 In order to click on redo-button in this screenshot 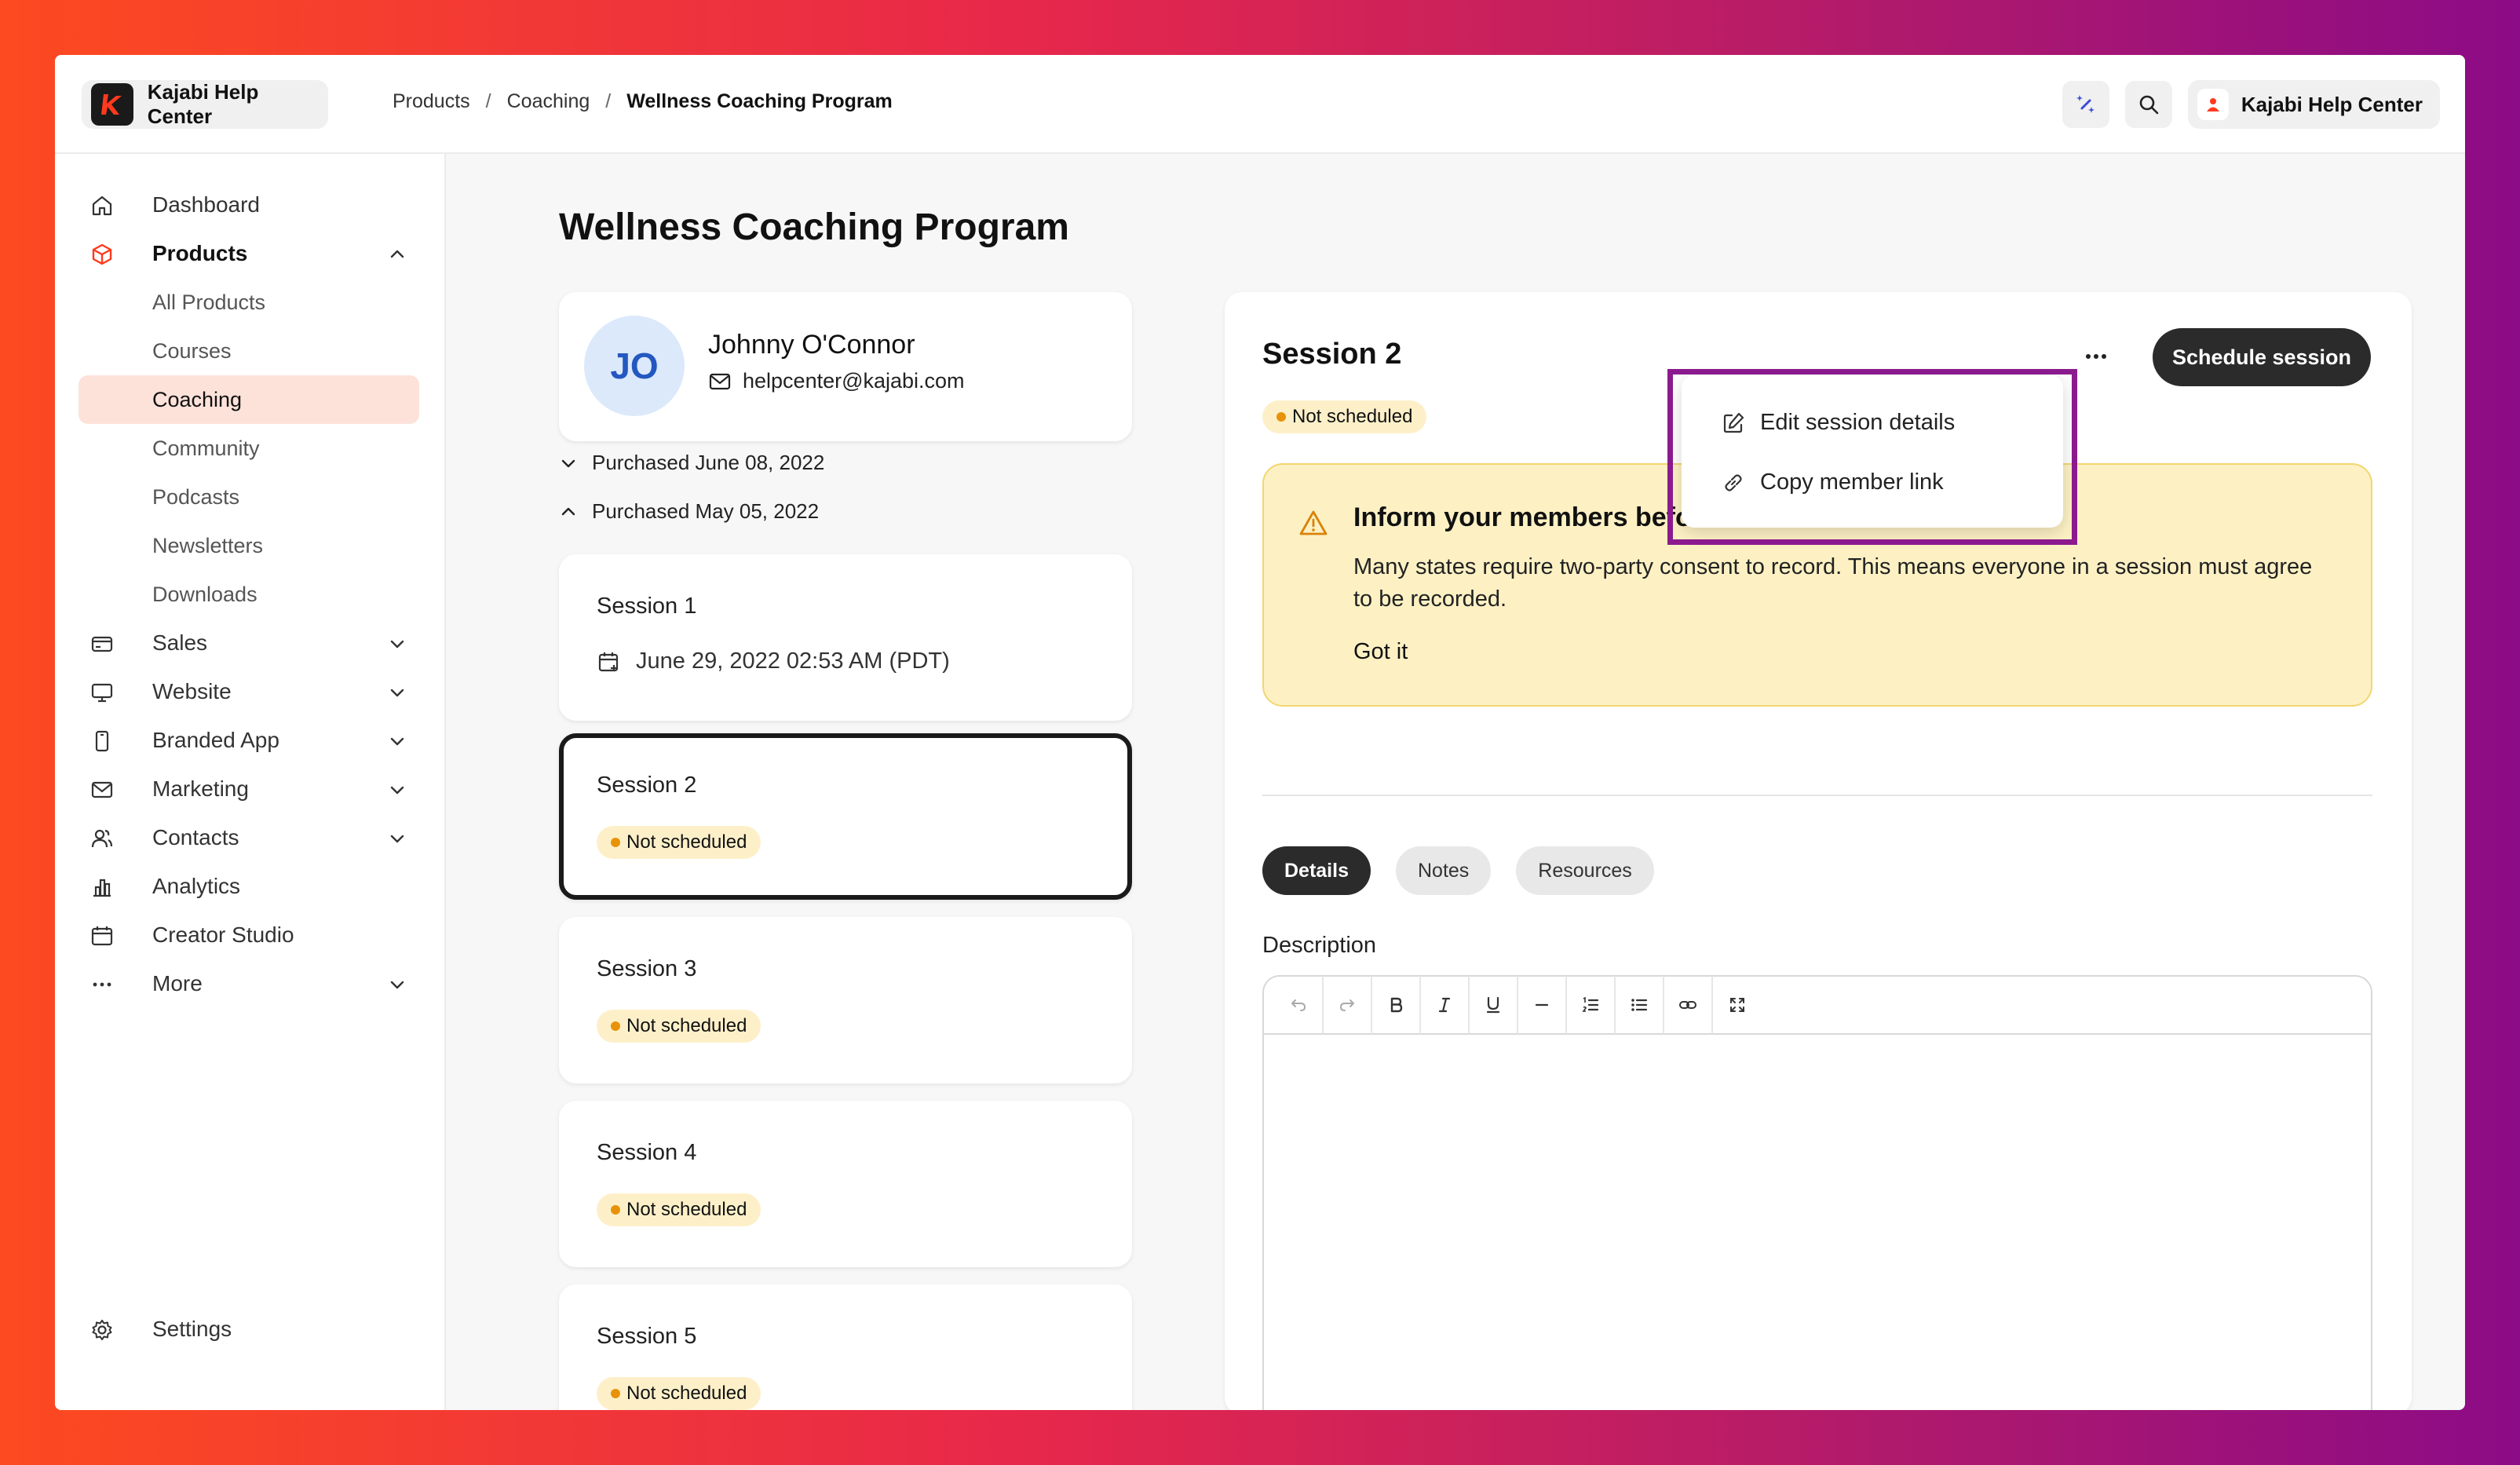, I will do `click(1348, 1005)`.